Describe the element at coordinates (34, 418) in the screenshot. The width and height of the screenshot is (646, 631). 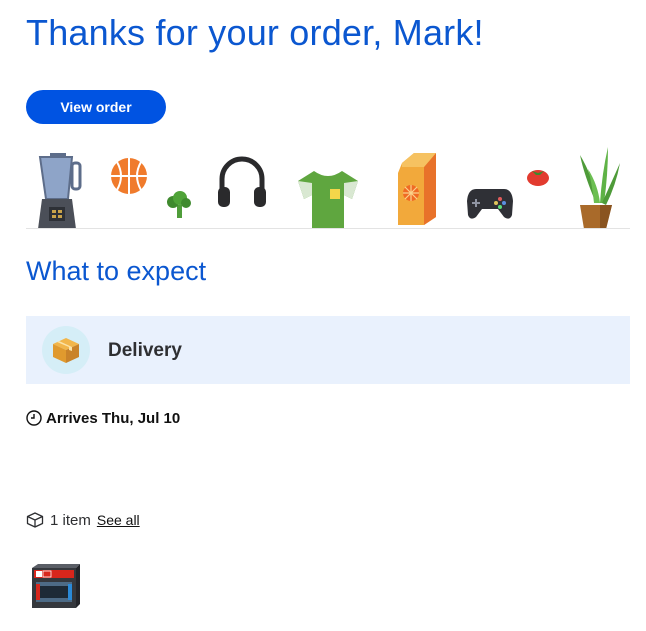
I see `clock-icon` at that location.